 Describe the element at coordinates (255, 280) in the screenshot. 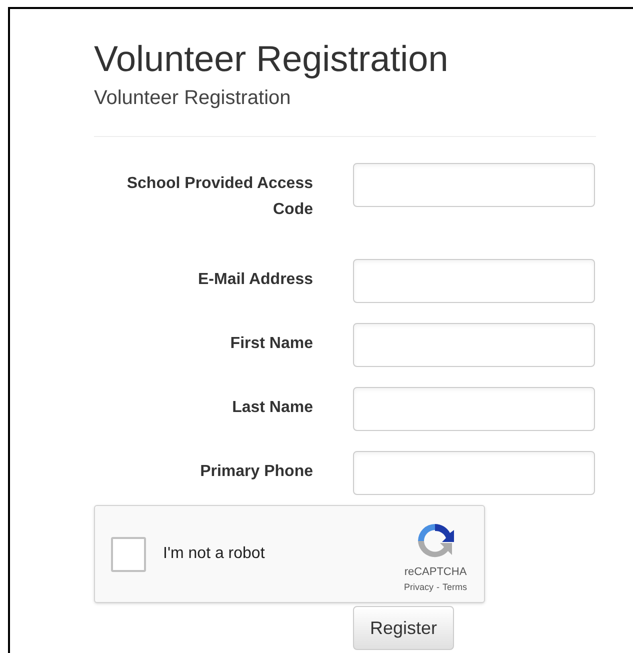

I see `field-label: E-Mail Address` at that location.